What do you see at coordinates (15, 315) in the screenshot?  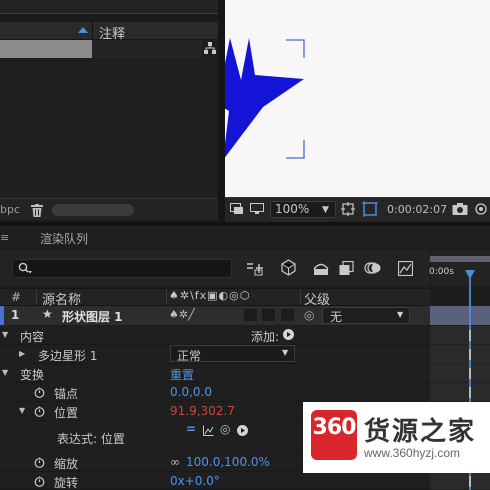 I see `layer-number: 1` at bounding box center [15, 315].